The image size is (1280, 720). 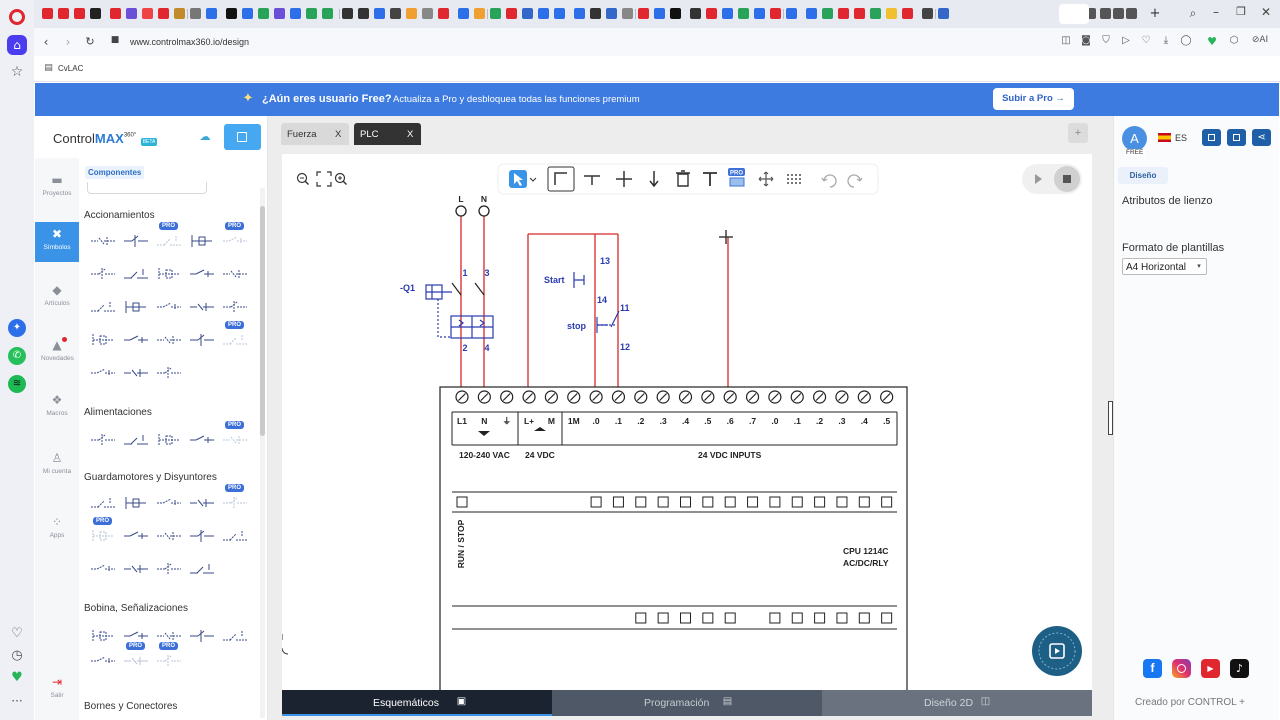 What do you see at coordinates (1193, 13) in the screenshot?
I see `search-tabs-icon: ⌕` at bounding box center [1193, 13].